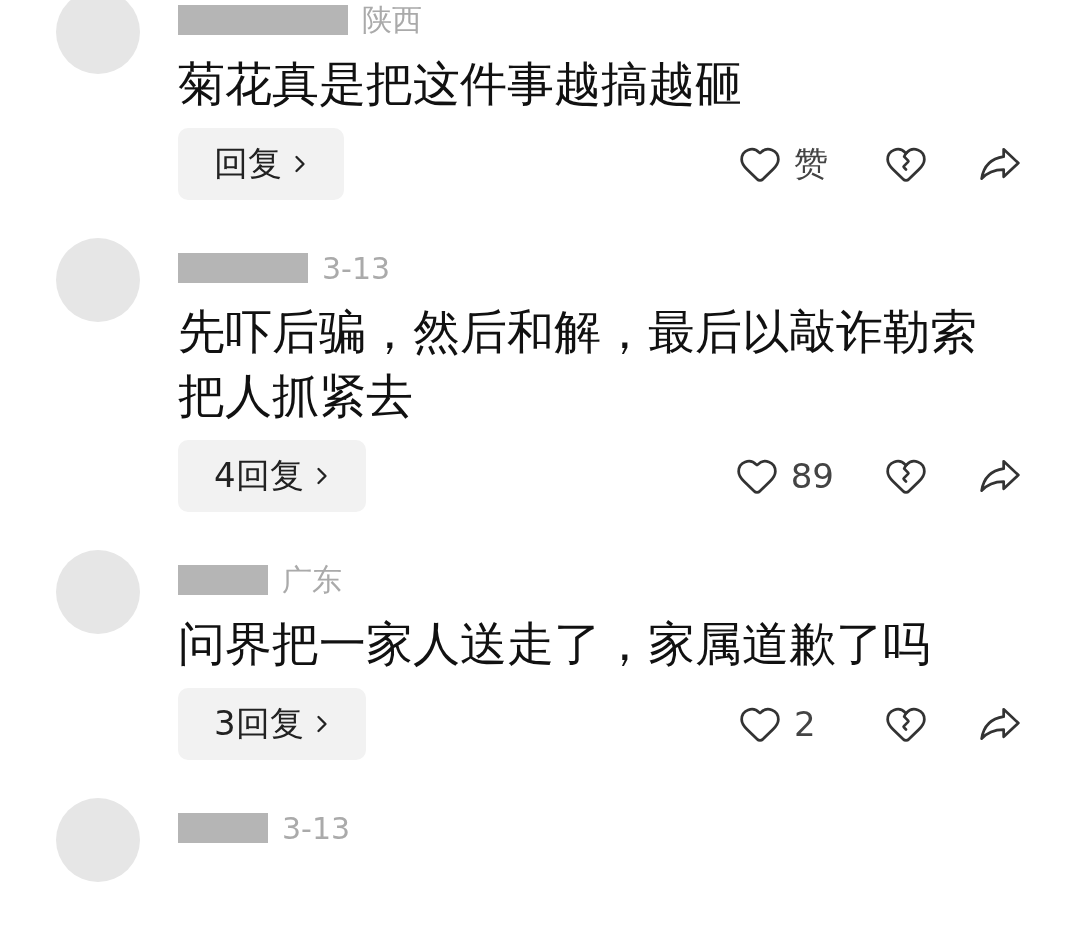 Image resolution: width=1080 pixels, height=932 pixels. I want to click on reply-button: 3回复, so click(272, 724).